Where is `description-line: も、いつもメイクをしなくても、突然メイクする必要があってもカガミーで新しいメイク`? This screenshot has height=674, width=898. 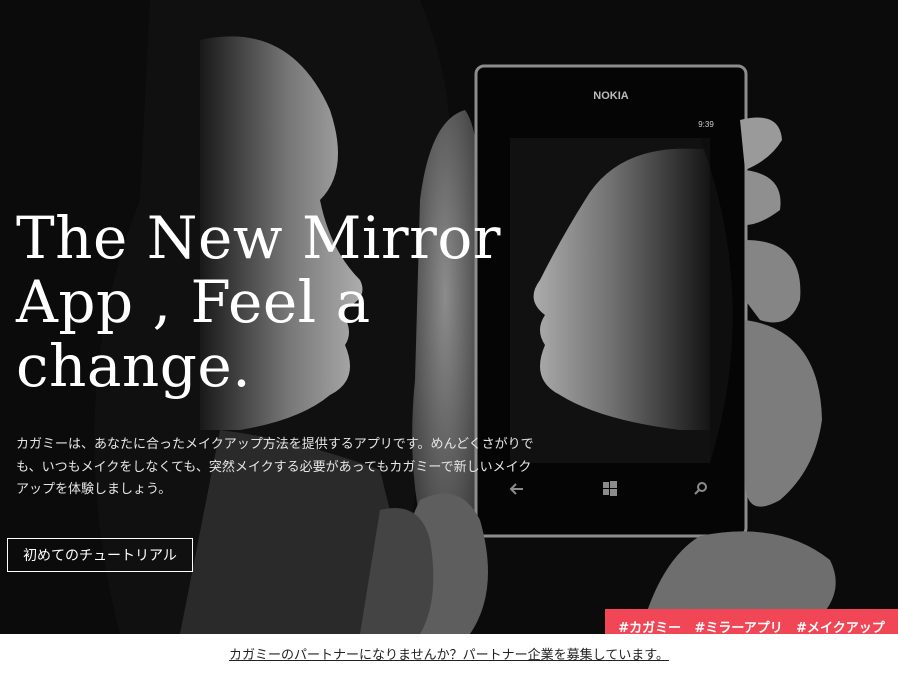
description-line: も、いつもメイクをしなくても、突然メイクする必要があってもカガミーで新しいメイク is located at coordinates (274, 467).